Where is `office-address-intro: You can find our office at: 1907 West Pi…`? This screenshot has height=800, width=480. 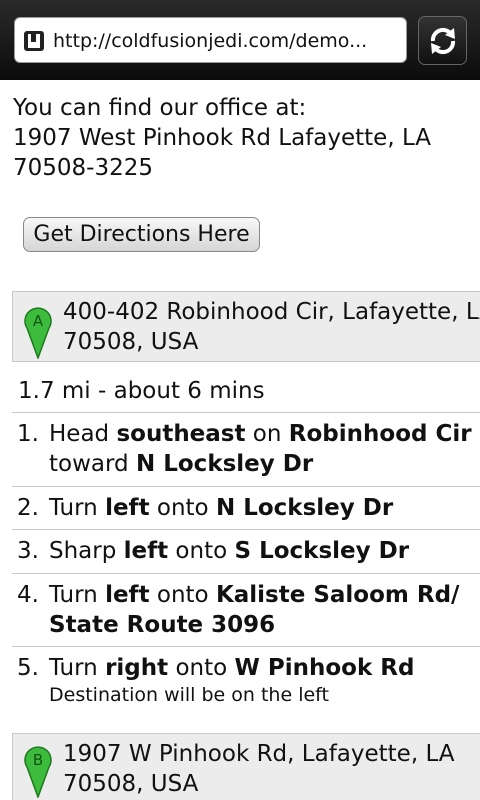 office-address-intro: You can find our office at: 1907 West Pi… is located at coordinates (243, 138).